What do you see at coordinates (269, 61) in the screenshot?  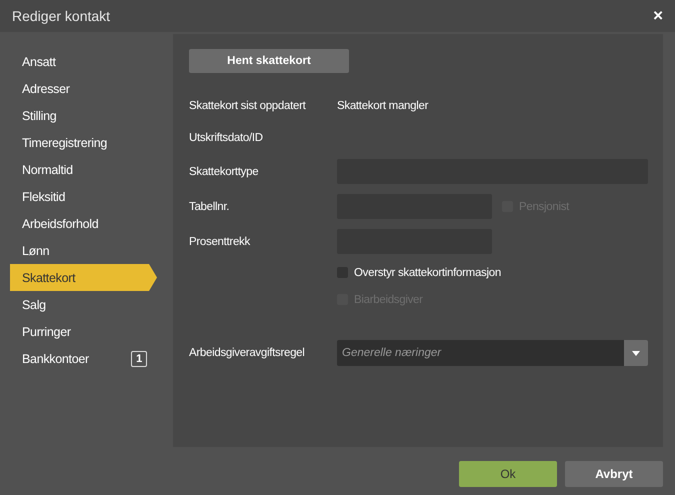 I see `fetch-button: Hent skattekort` at bounding box center [269, 61].